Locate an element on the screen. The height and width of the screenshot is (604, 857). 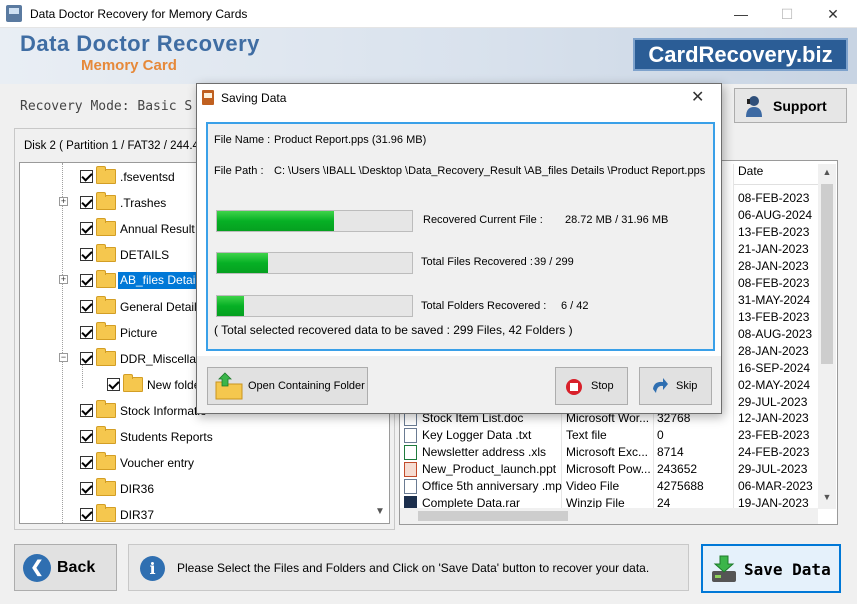
text-file-icon is located at coordinates (410, 435).